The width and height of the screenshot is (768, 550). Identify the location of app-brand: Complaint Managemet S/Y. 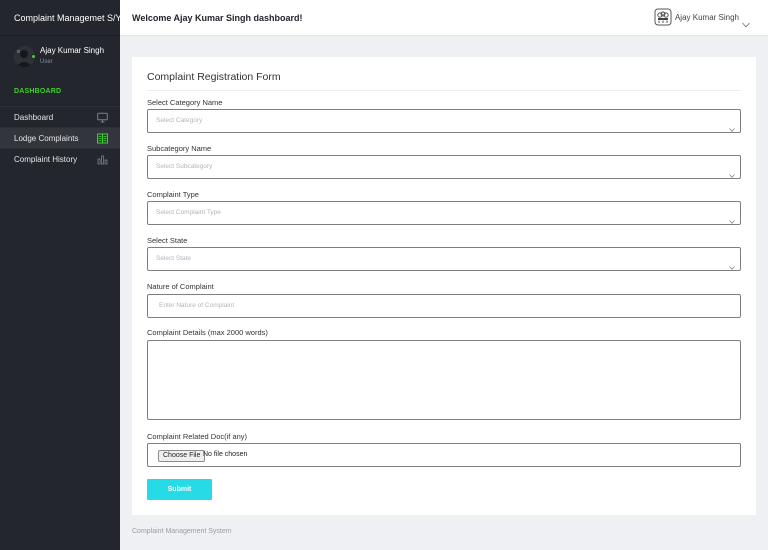
(61, 18).